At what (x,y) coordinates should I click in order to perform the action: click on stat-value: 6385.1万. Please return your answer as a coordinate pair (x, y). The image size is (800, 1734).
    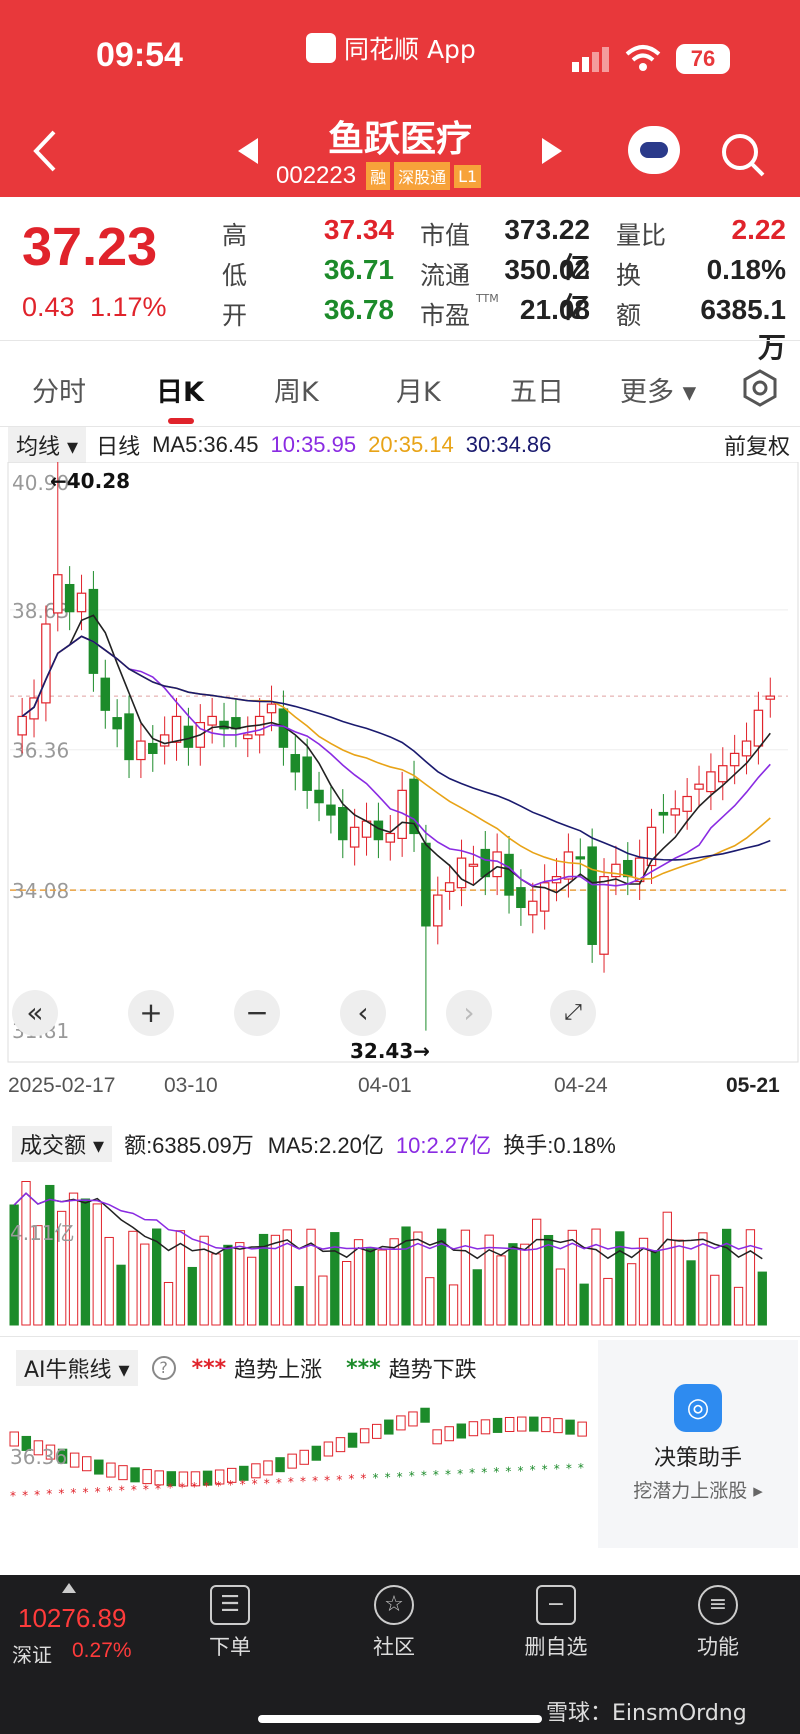
    Looking at the image, I should click on (743, 328).